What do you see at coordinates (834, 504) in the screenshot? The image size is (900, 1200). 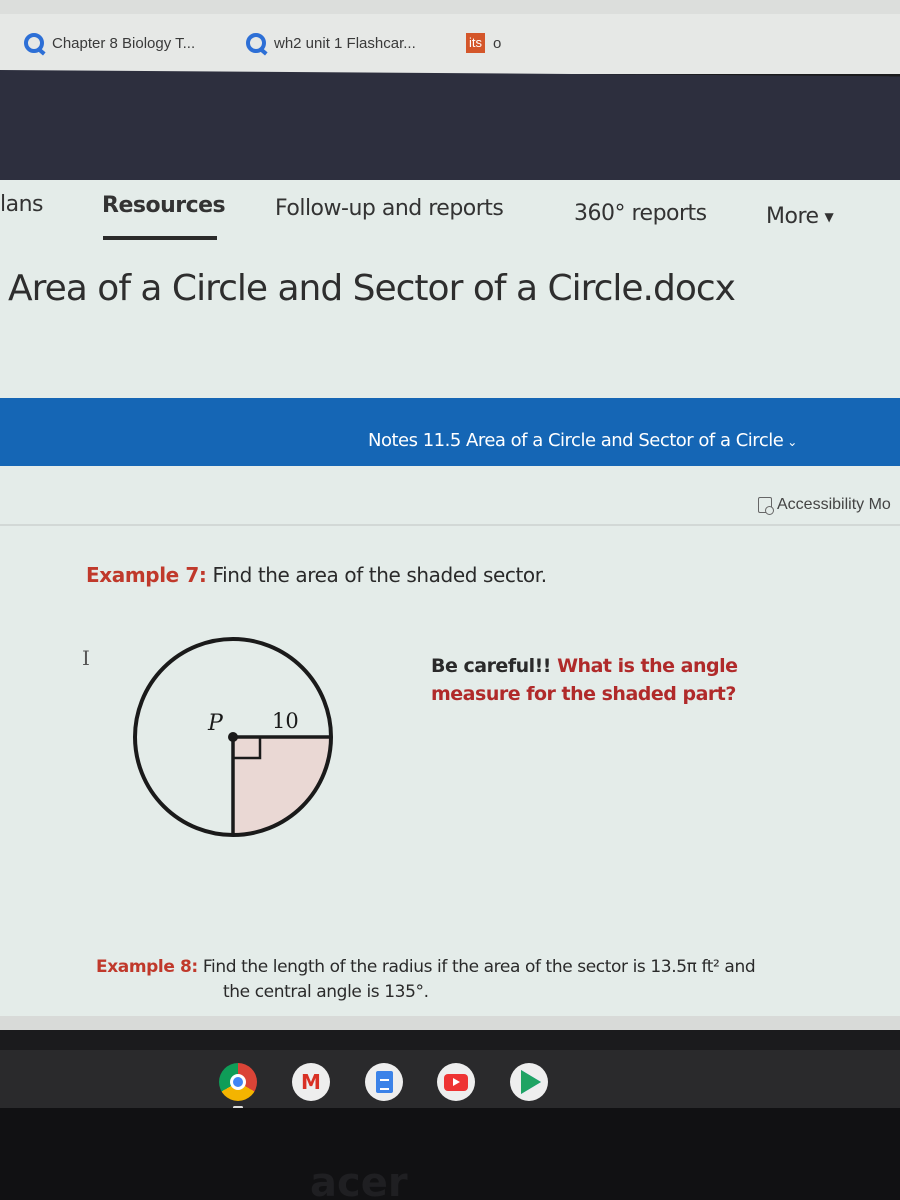 I see `accessibility-label: Accessibility Mo` at bounding box center [834, 504].